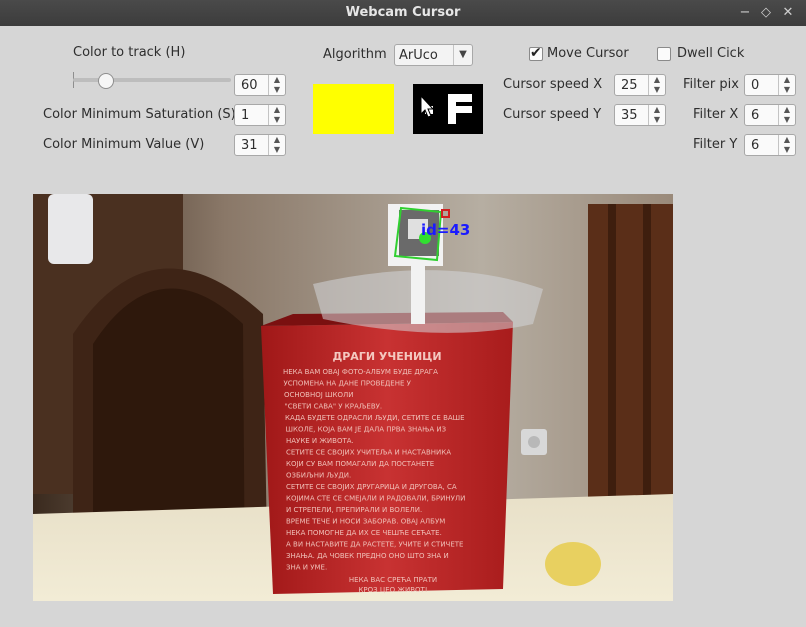 The image size is (806, 627). I want to click on box-text-line: ЗНАЊА. ДА ЧОВЕК ПРЕДНО ОНО ШТО ЗНА И, so click(367, 556).